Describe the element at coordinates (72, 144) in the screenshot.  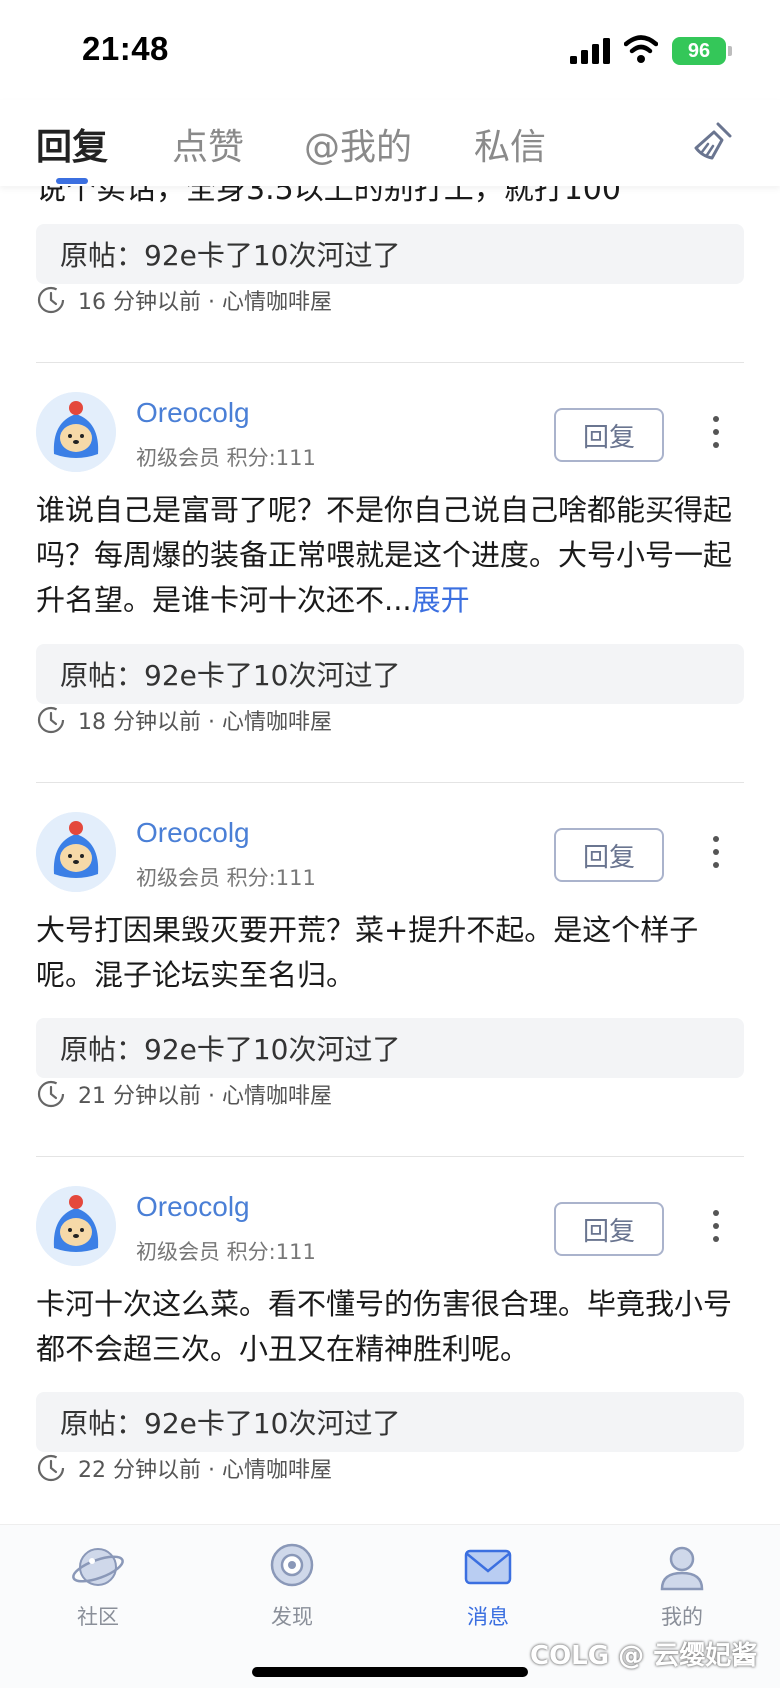
I see `tab-replies: 回复` at that location.